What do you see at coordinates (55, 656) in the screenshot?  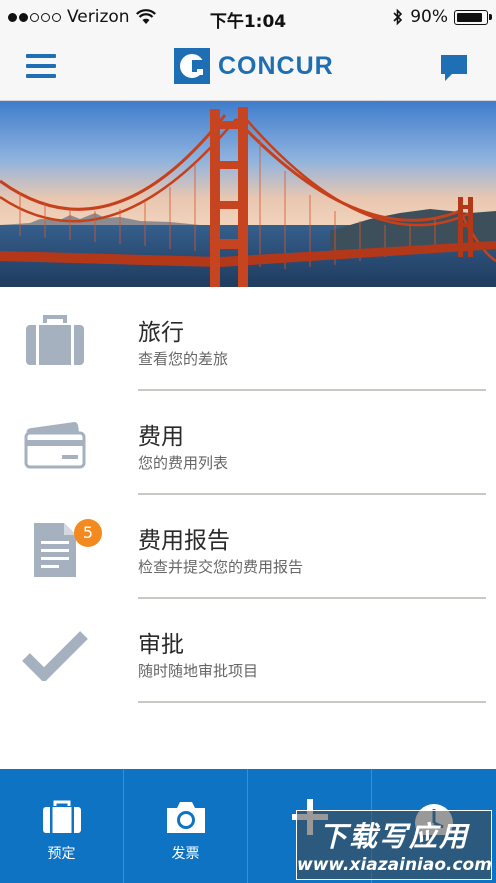 I see `checkmark-icon` at bounding box center [55, 656].